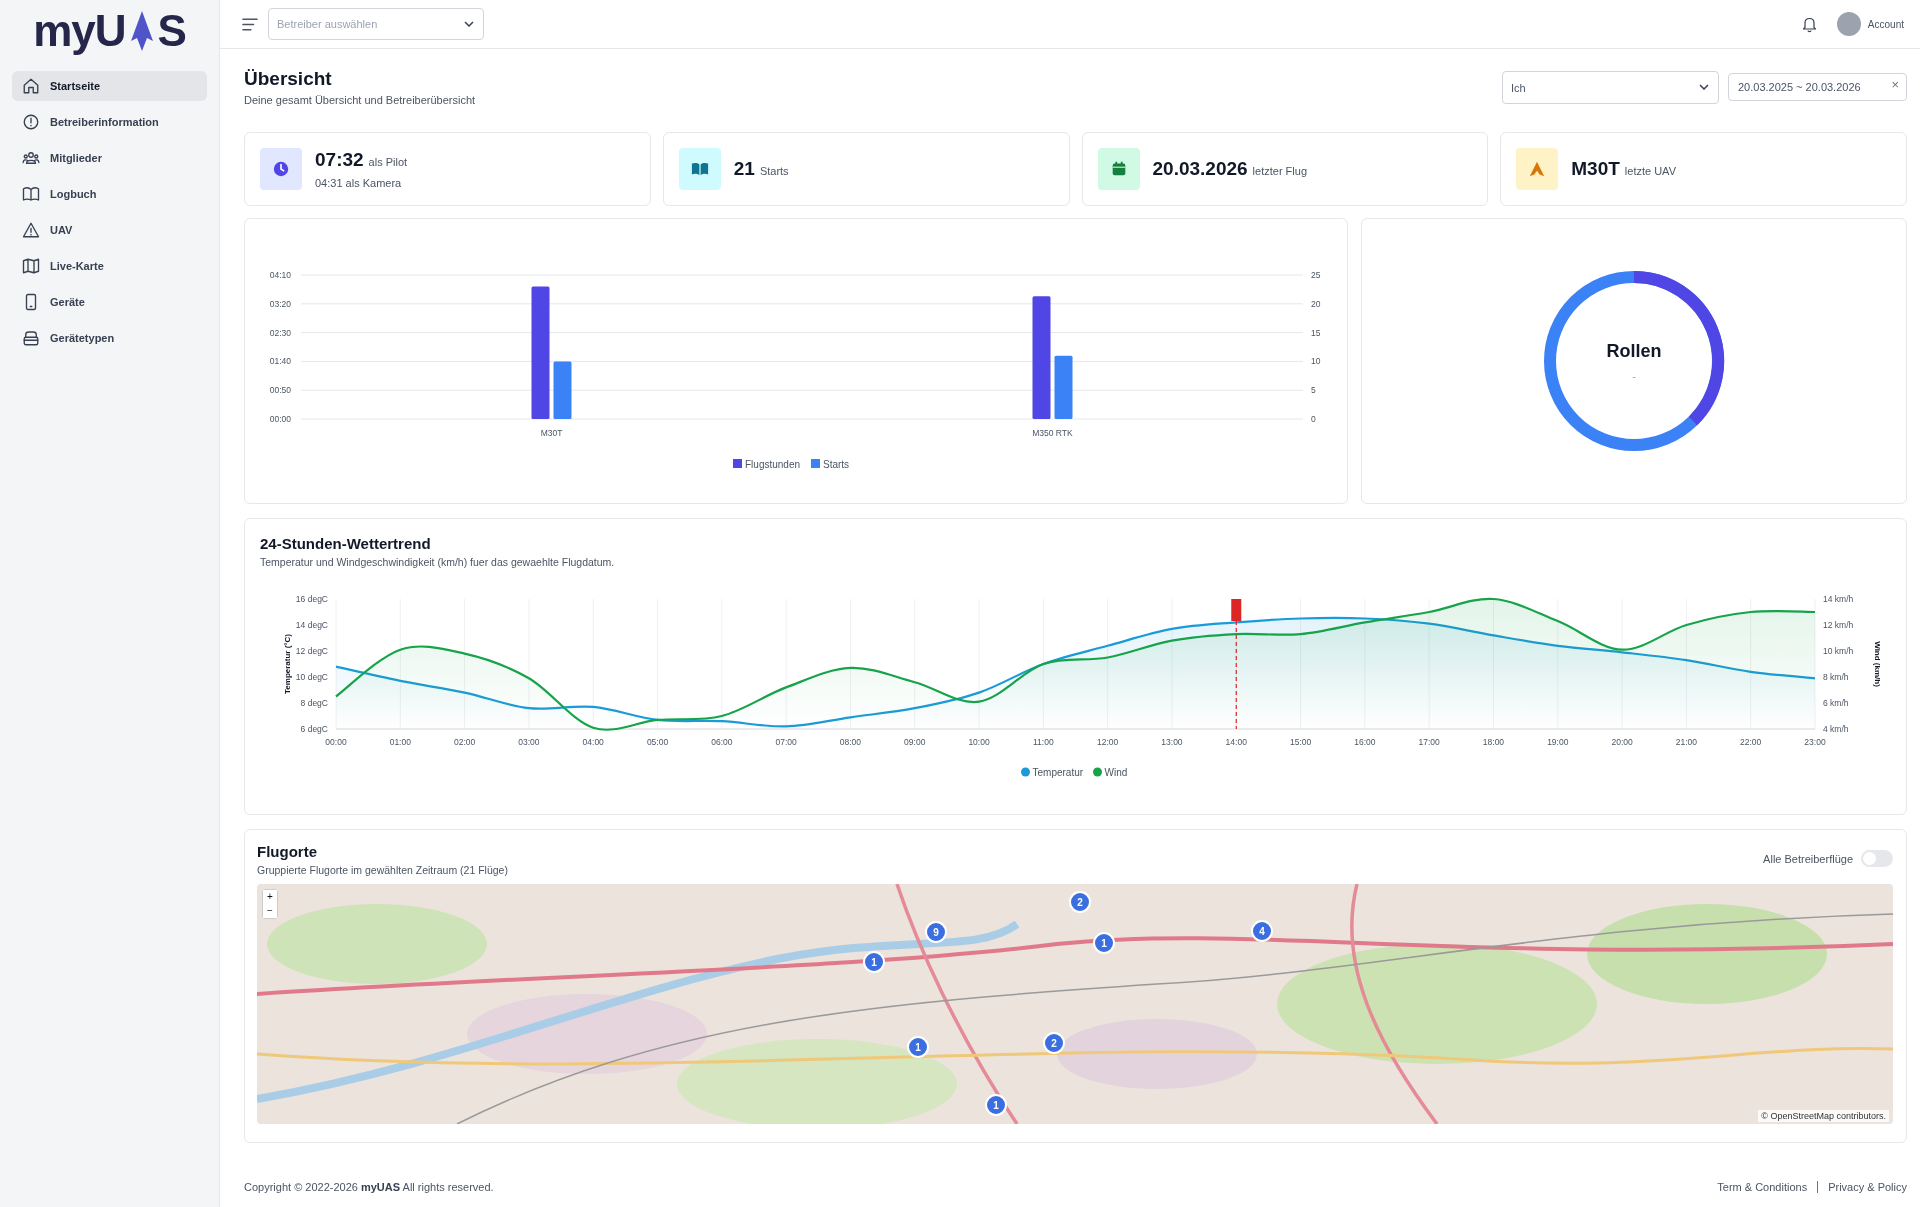 The image size is (1920, 1207). I want to click on axis-label: 14:00, so click(1236, 742).